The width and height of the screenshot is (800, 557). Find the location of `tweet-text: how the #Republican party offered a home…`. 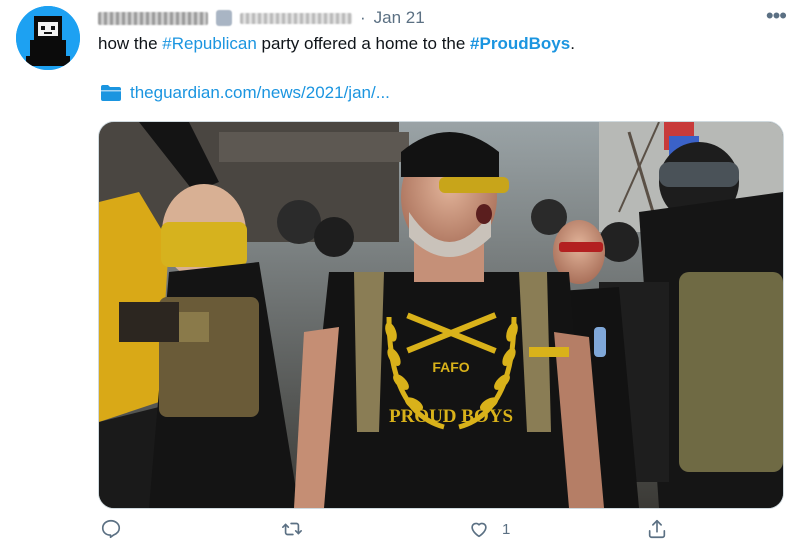

tweet-text: how the #Republican party offered a home… is located at coordinates (336, 44).